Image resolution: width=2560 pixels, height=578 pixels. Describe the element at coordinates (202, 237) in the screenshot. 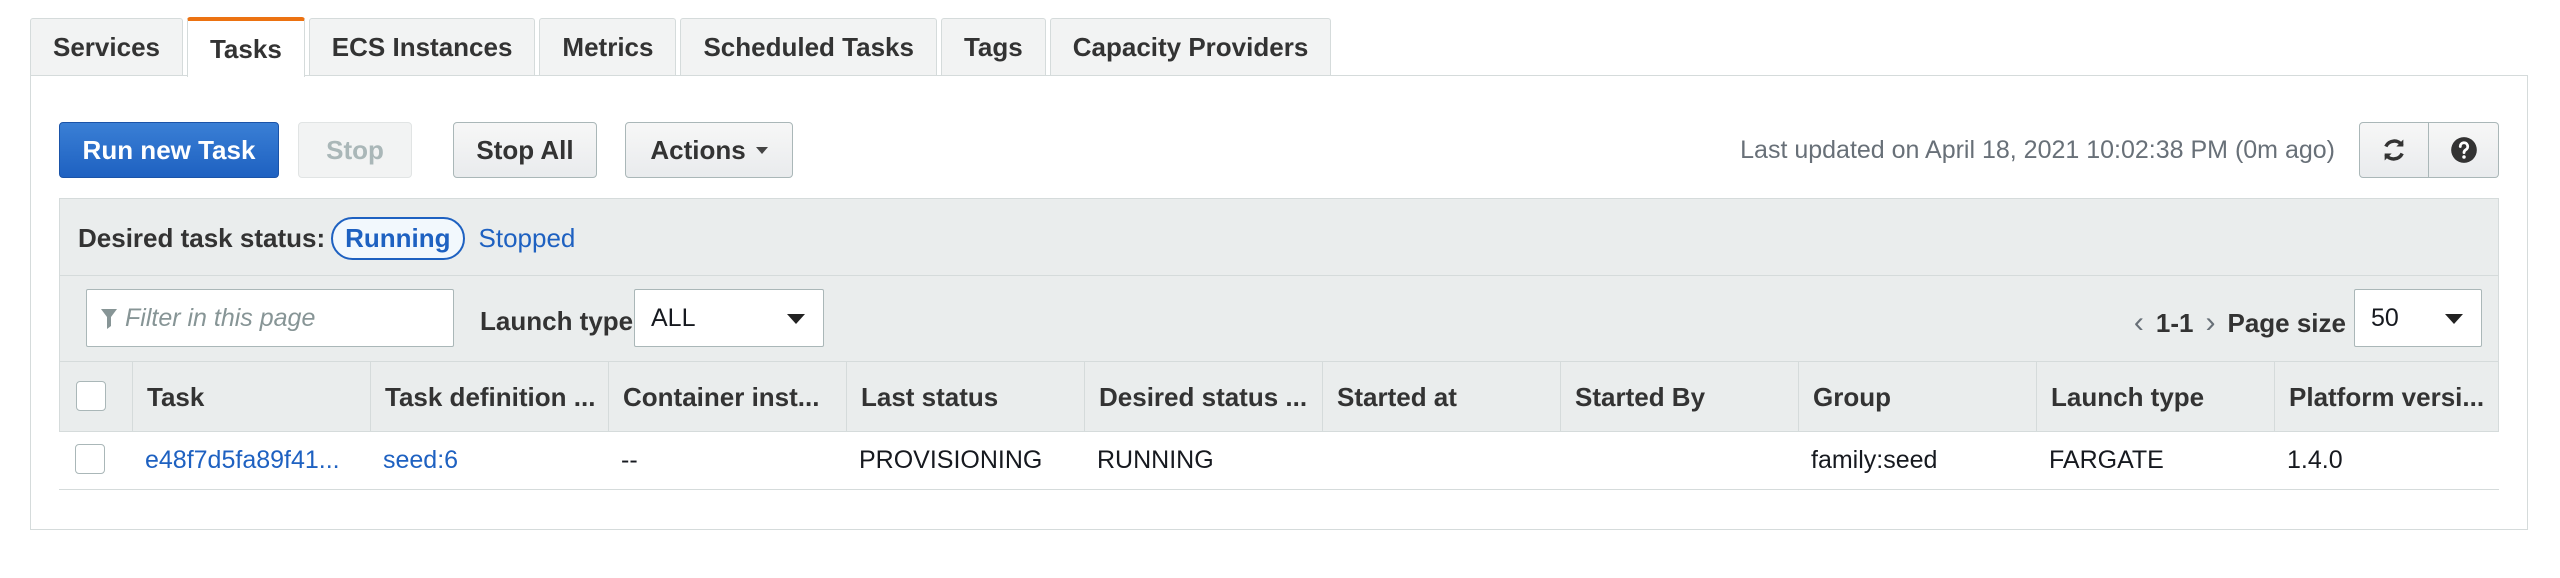

I see `desired-status-label: Desired task status:` at that location.